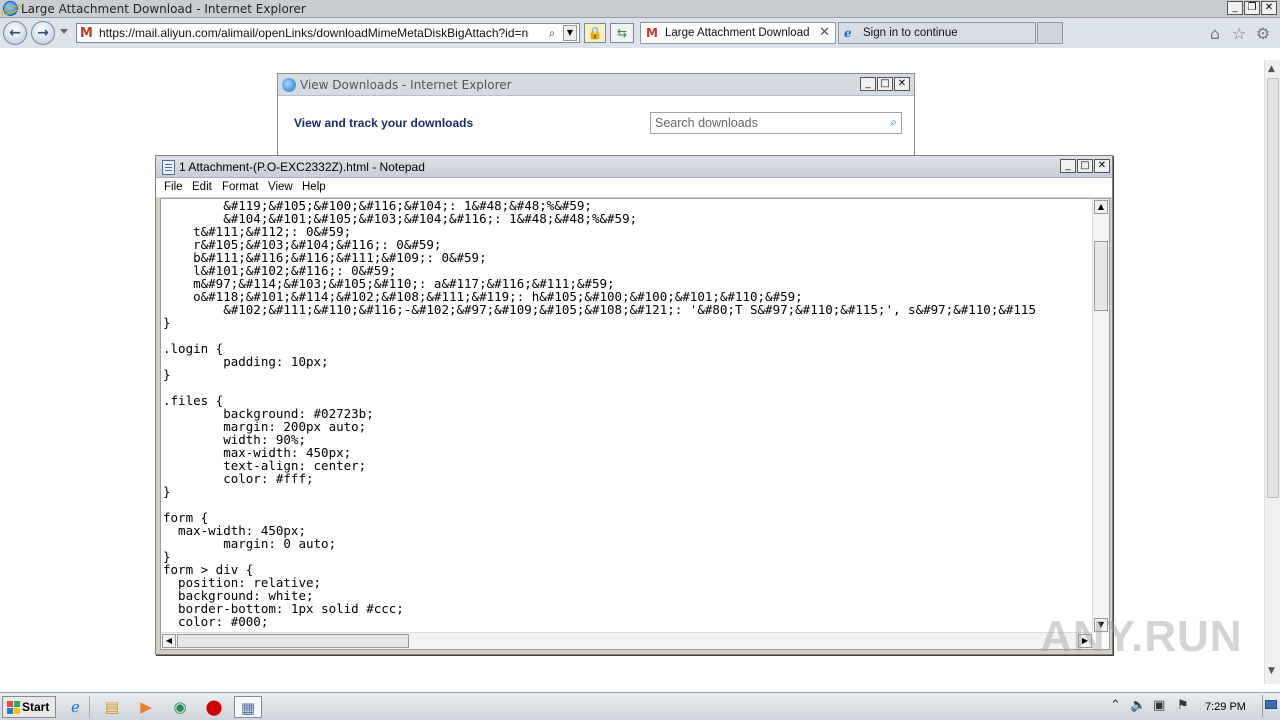 The height and width of the screenshot is (720, 1280). Describe the element at coordinates (1215, 34) in the screenshot. I see `home-icon: ⌂` at that location.